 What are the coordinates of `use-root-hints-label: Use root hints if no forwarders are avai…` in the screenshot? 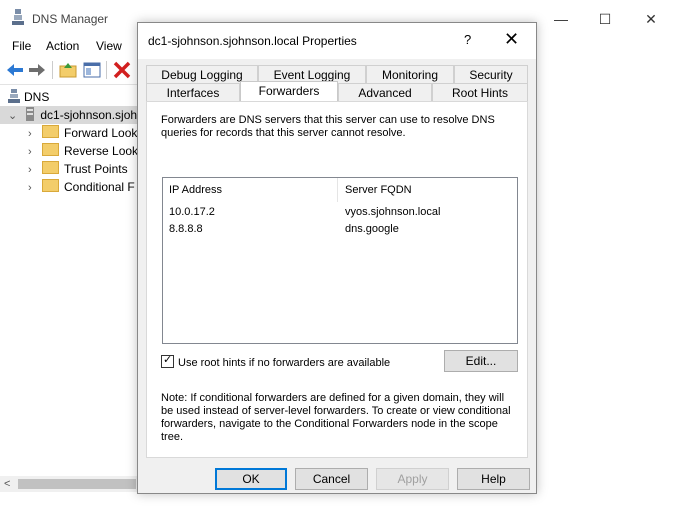 It's located at (284, 363).